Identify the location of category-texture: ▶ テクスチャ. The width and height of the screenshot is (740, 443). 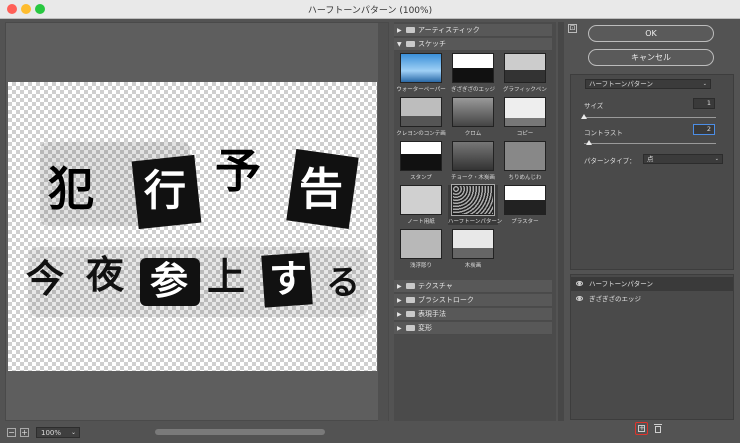
(473, 286).